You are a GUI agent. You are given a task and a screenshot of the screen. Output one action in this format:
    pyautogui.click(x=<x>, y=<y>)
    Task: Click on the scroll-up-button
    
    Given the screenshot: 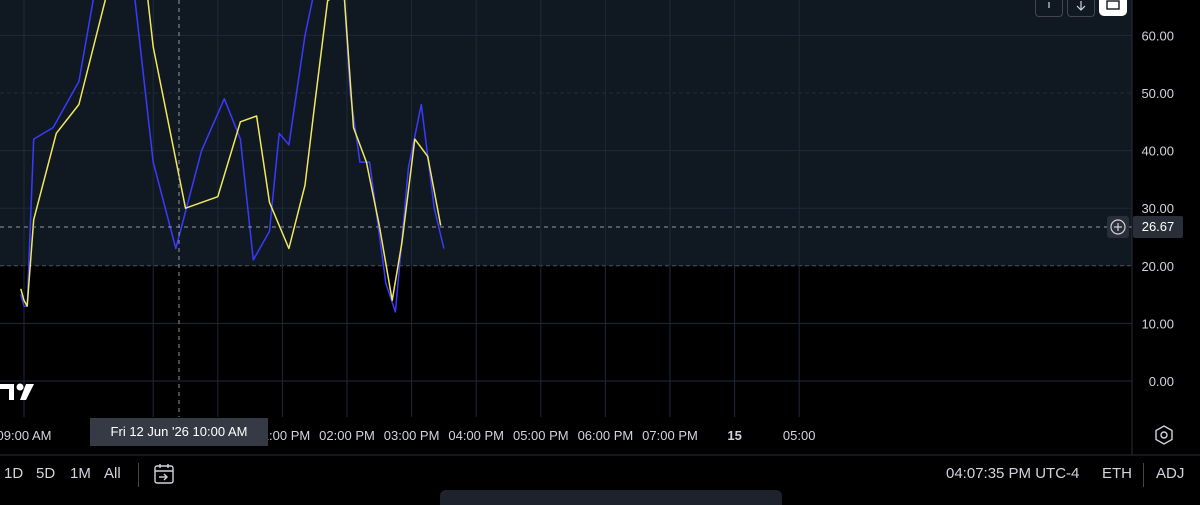 What is the action you would take?
    pyautogui.click(x=1049, y=8)
    